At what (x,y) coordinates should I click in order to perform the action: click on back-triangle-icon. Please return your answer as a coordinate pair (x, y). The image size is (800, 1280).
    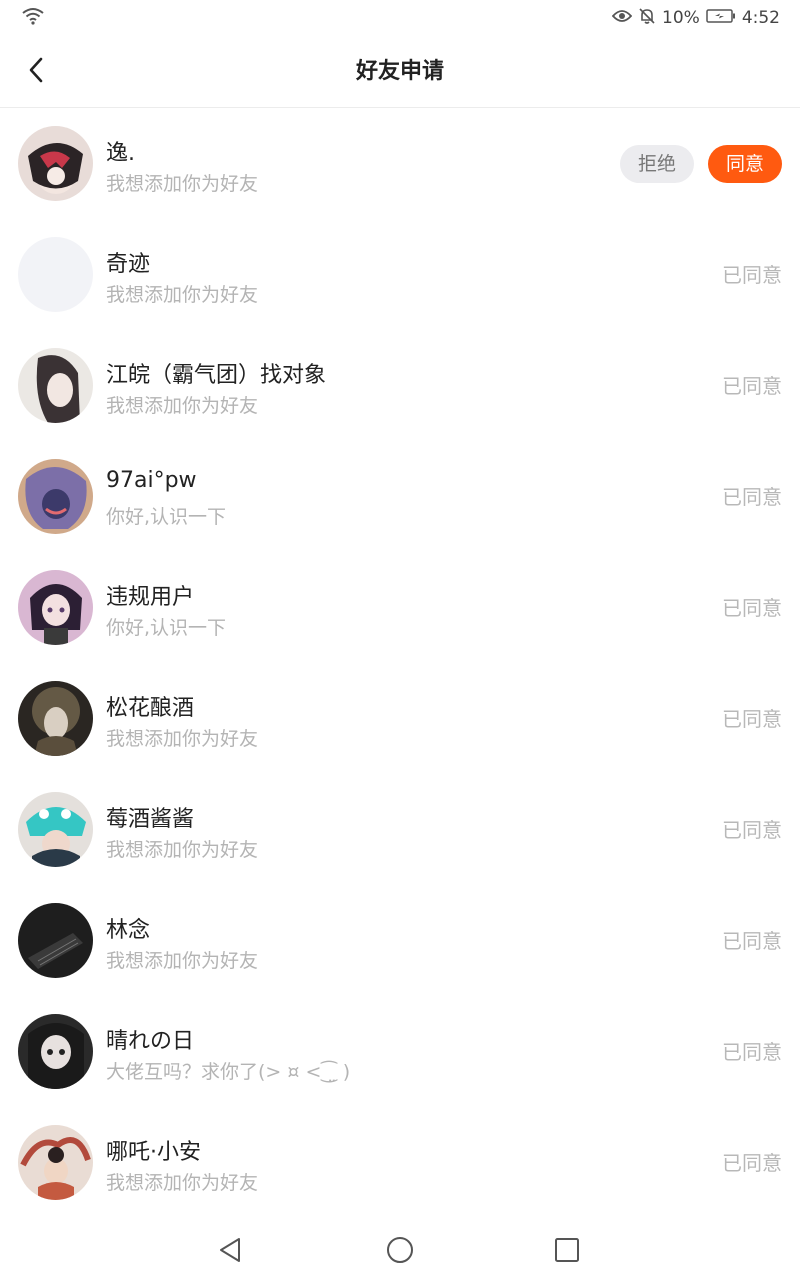
    Looking at the image, I should click on (230, 1252).